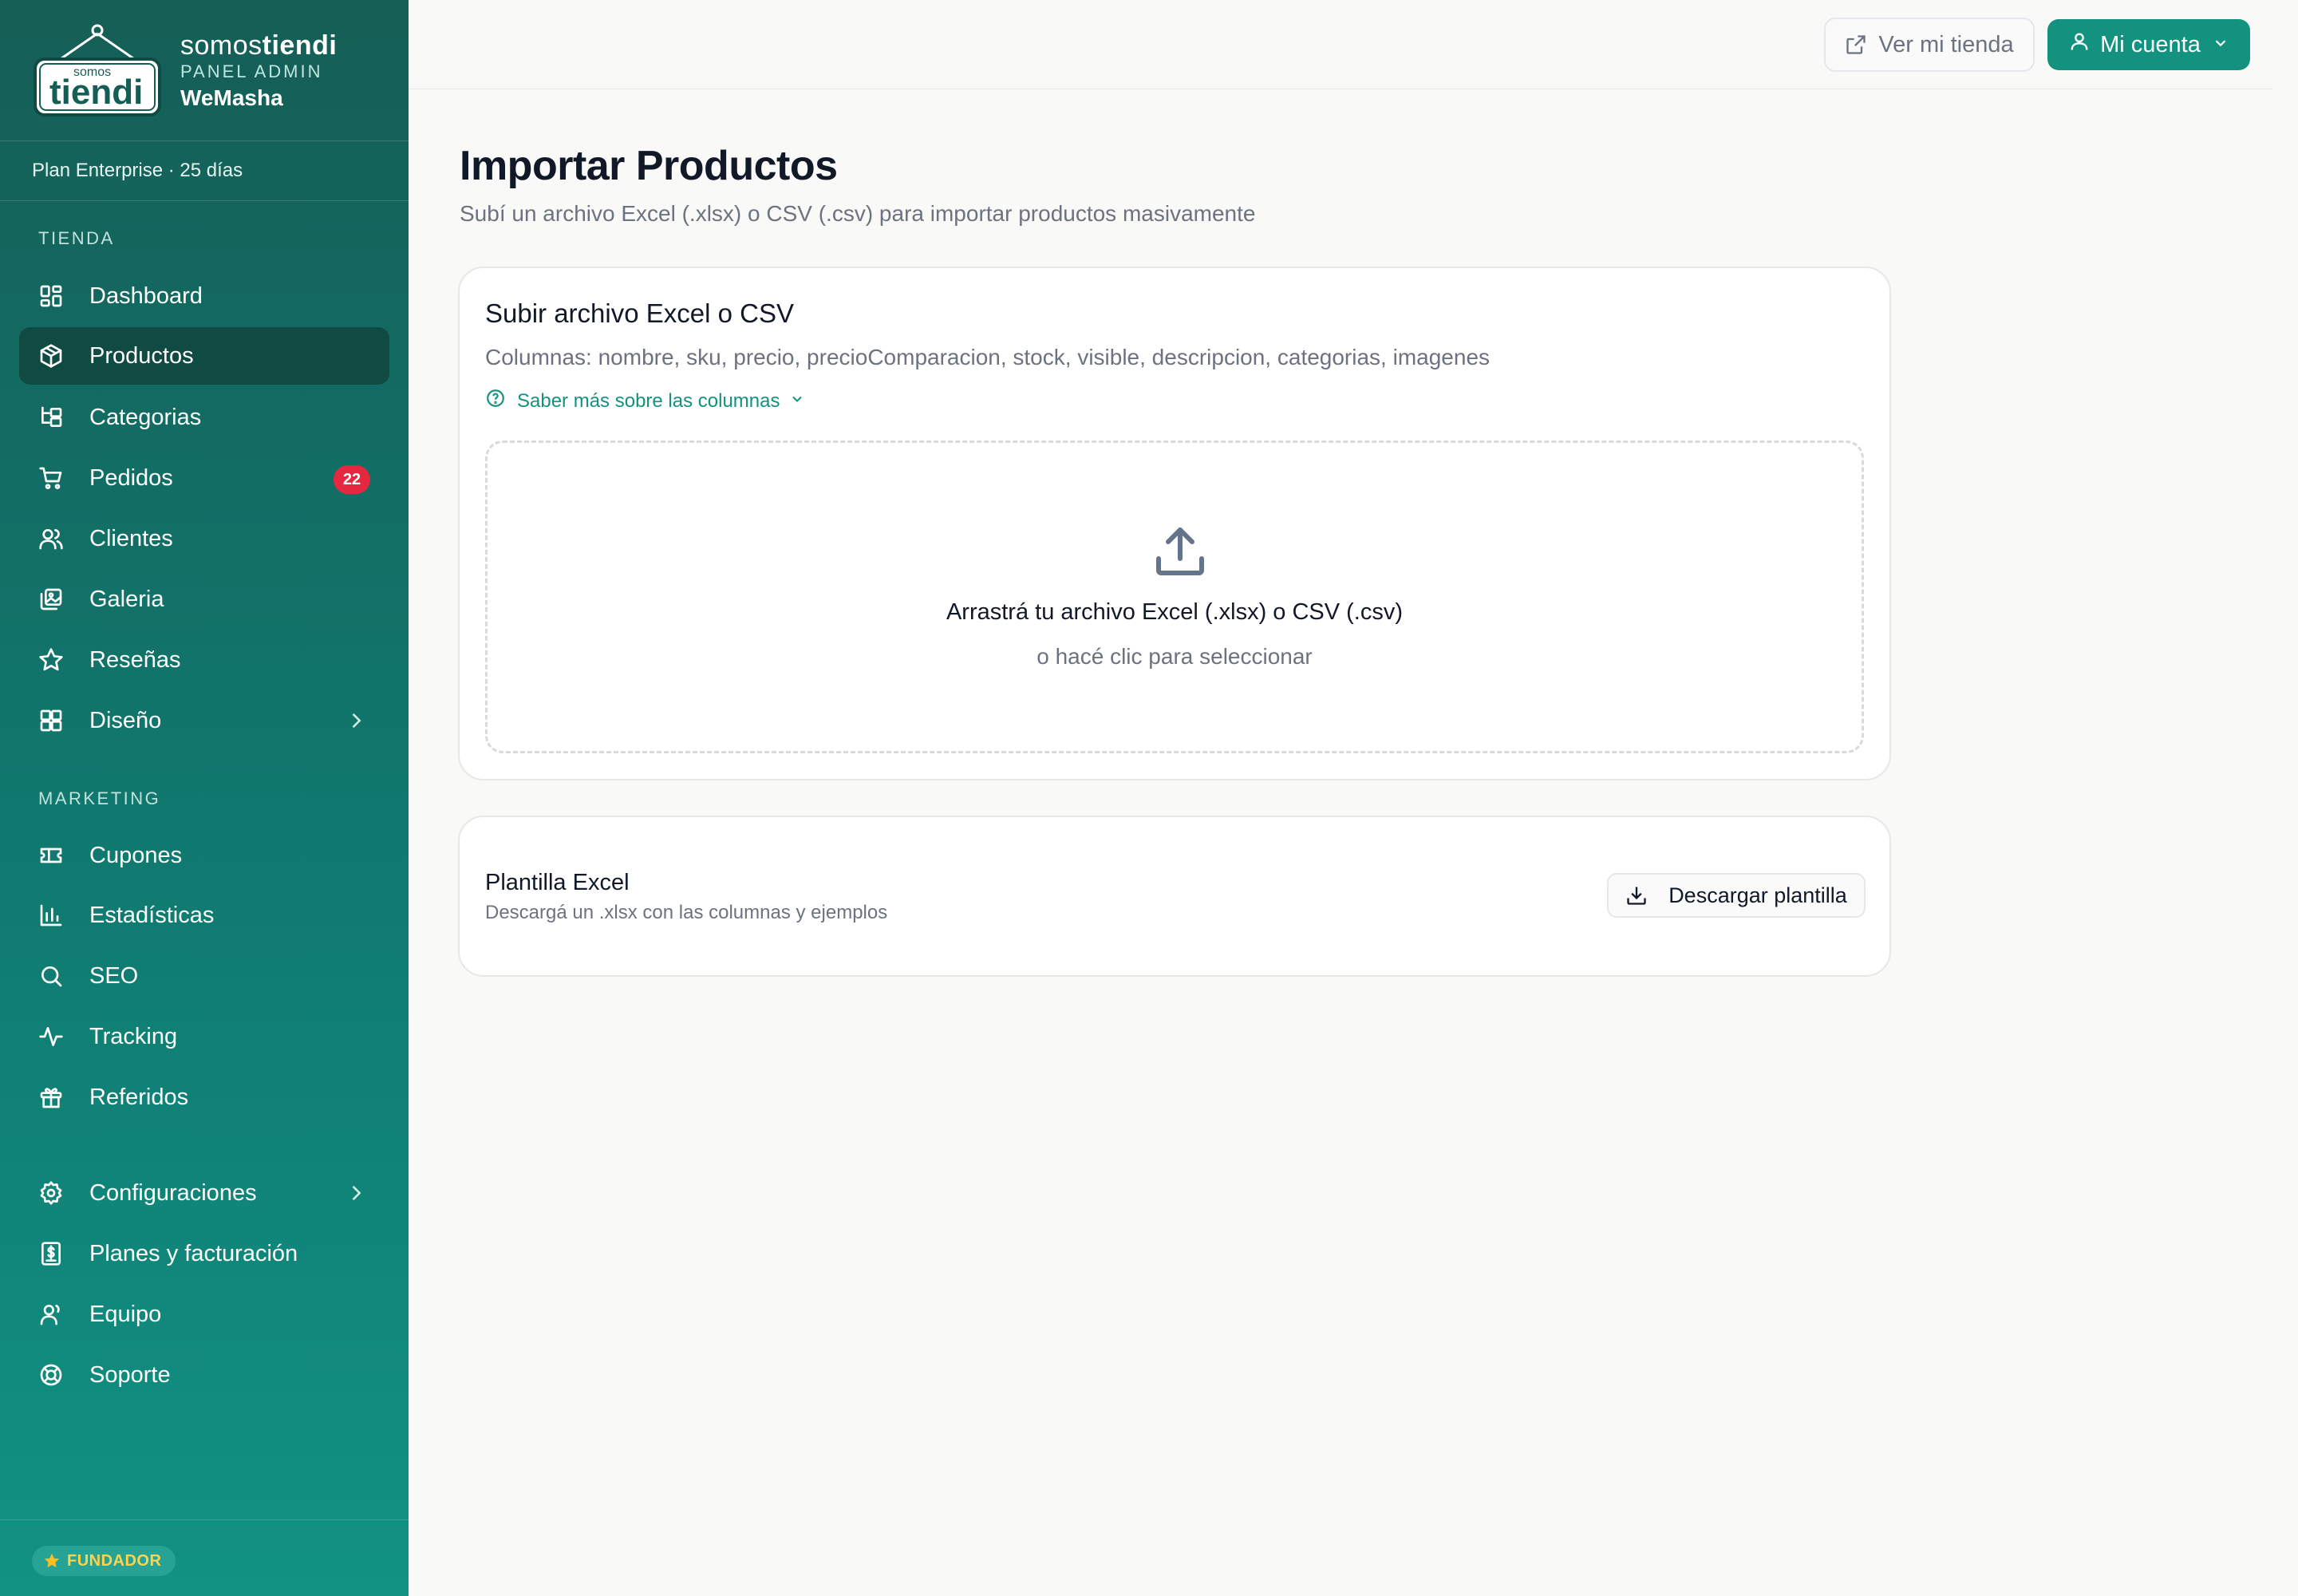 This screenshot has width=2298, height=1596. What do you see at coordinates (131, 477) in the screenshot?
I see `sidebar-item-label: Pedidos` at bounding box center [131, 477].